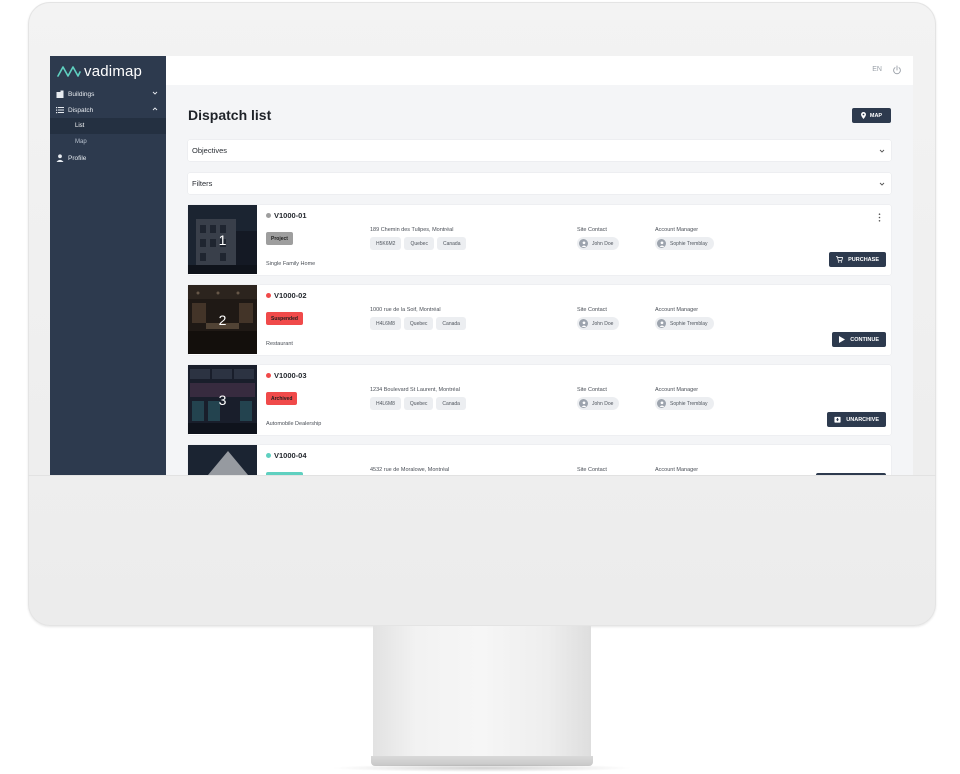 The height and width of the screenshot is (774, 960). I want to click on card-action-button, so click(851, 474).